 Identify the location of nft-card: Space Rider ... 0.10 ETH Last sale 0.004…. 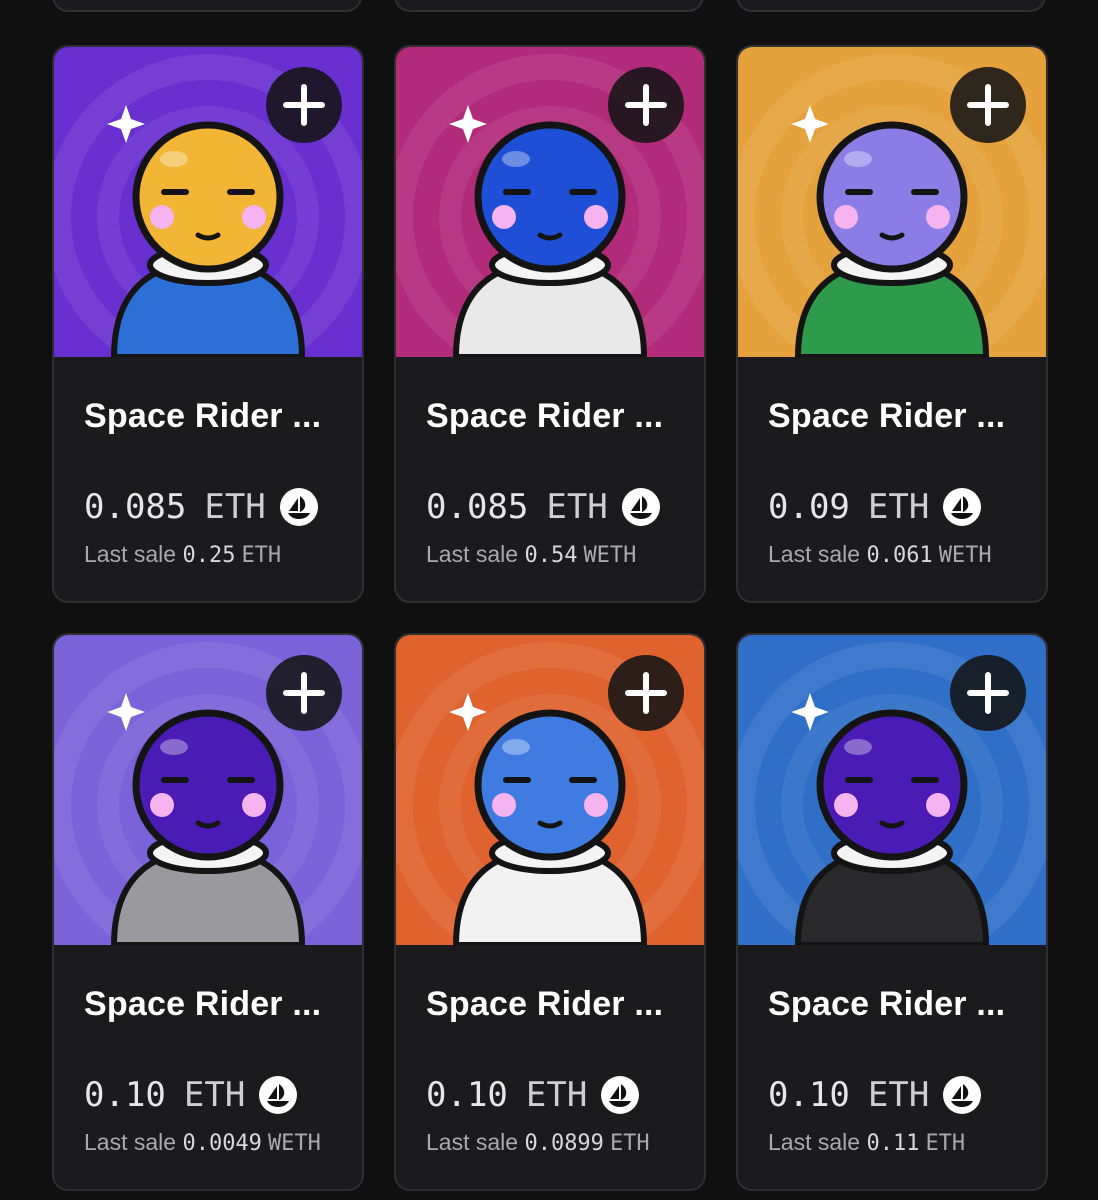
(208, 912).